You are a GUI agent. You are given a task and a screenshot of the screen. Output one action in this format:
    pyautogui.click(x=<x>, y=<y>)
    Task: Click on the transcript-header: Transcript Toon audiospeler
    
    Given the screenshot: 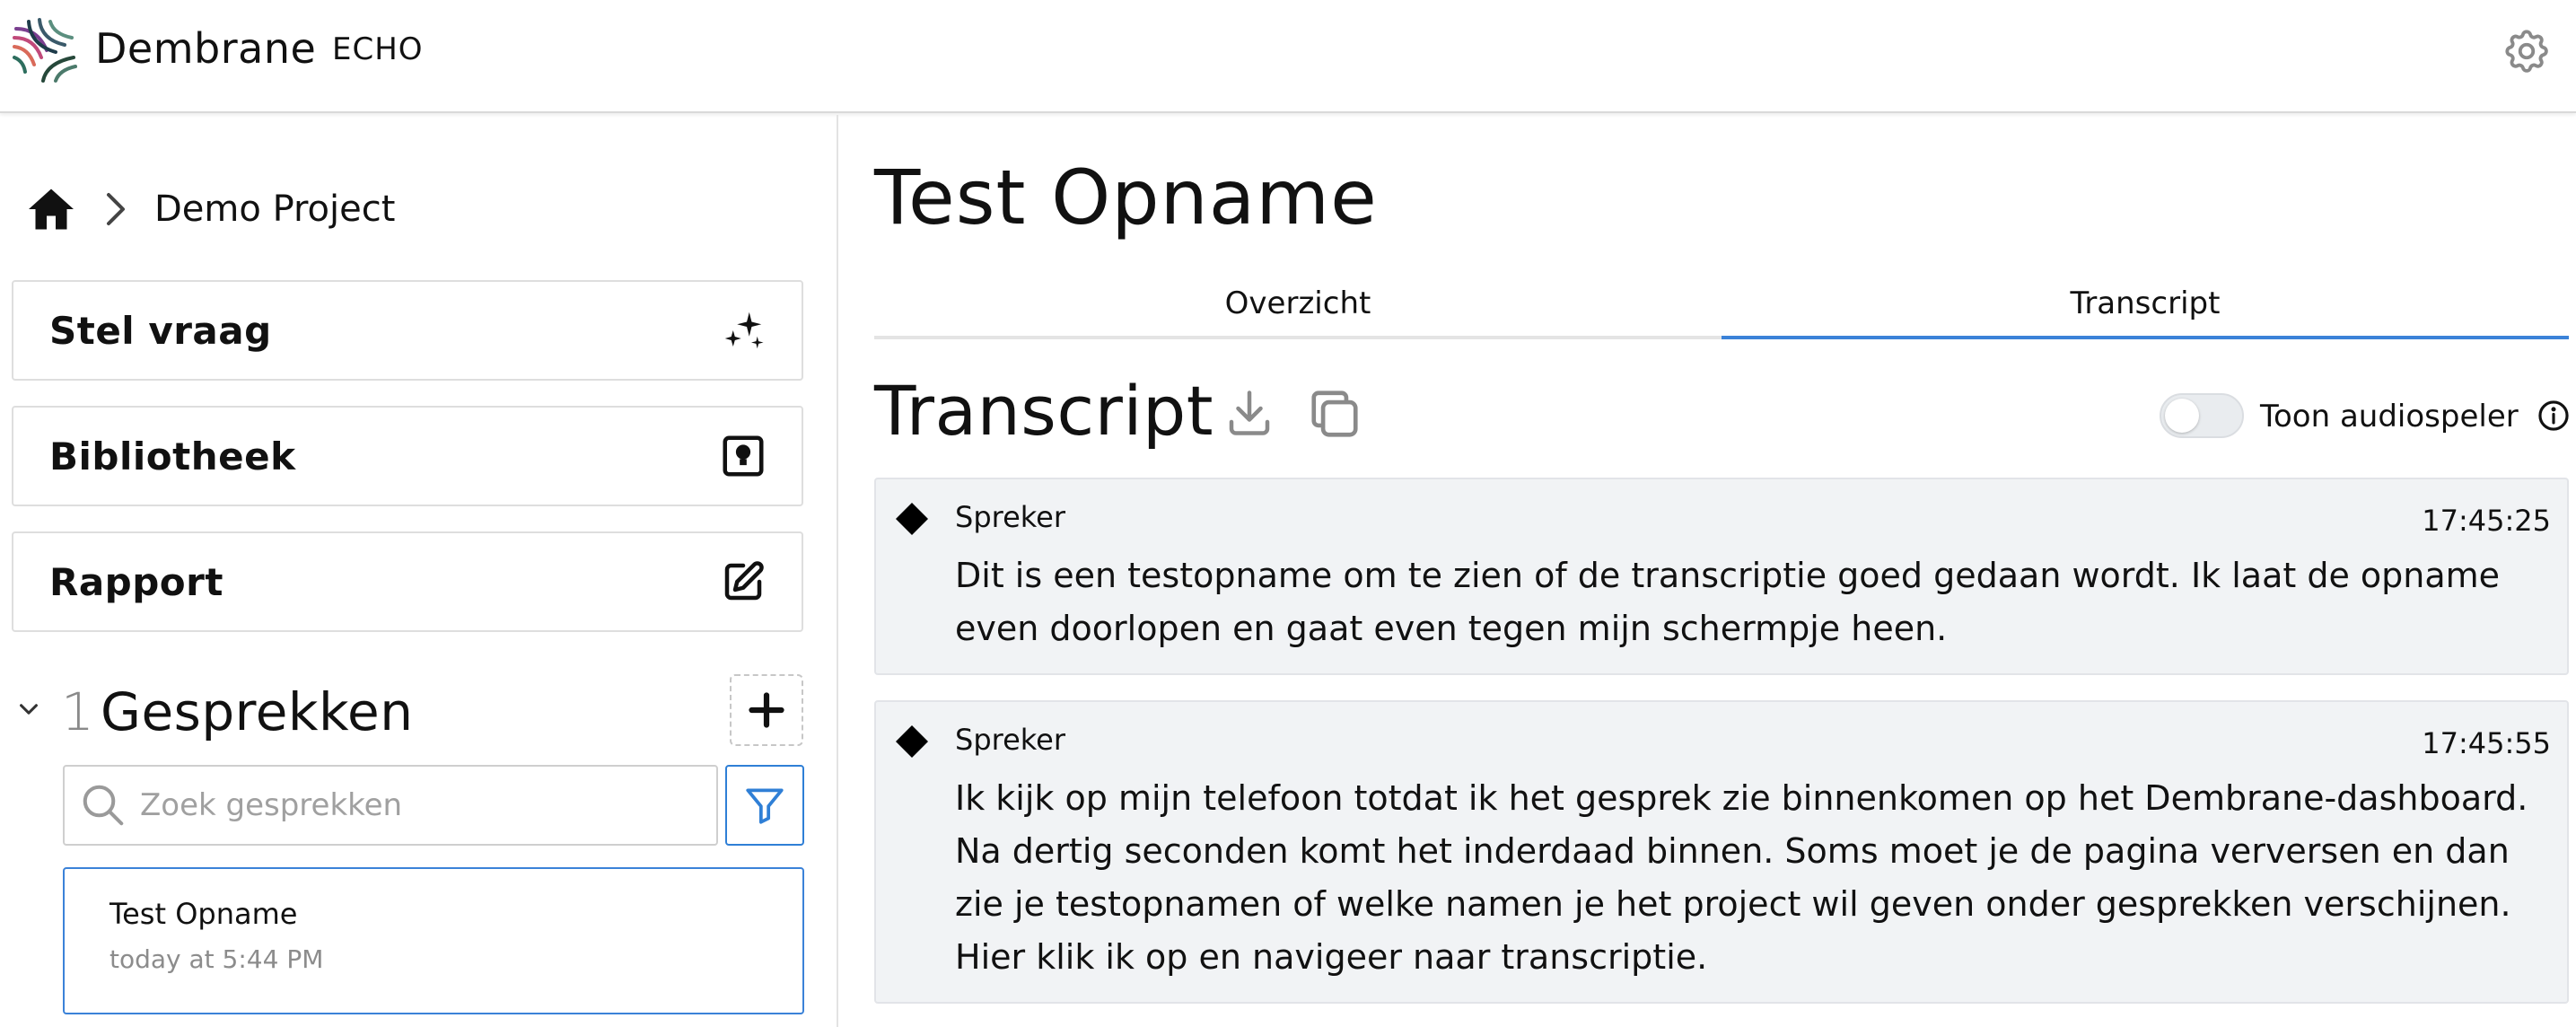 What is the action you would take?
    pyautogui.click(x=1721, y=413)
    